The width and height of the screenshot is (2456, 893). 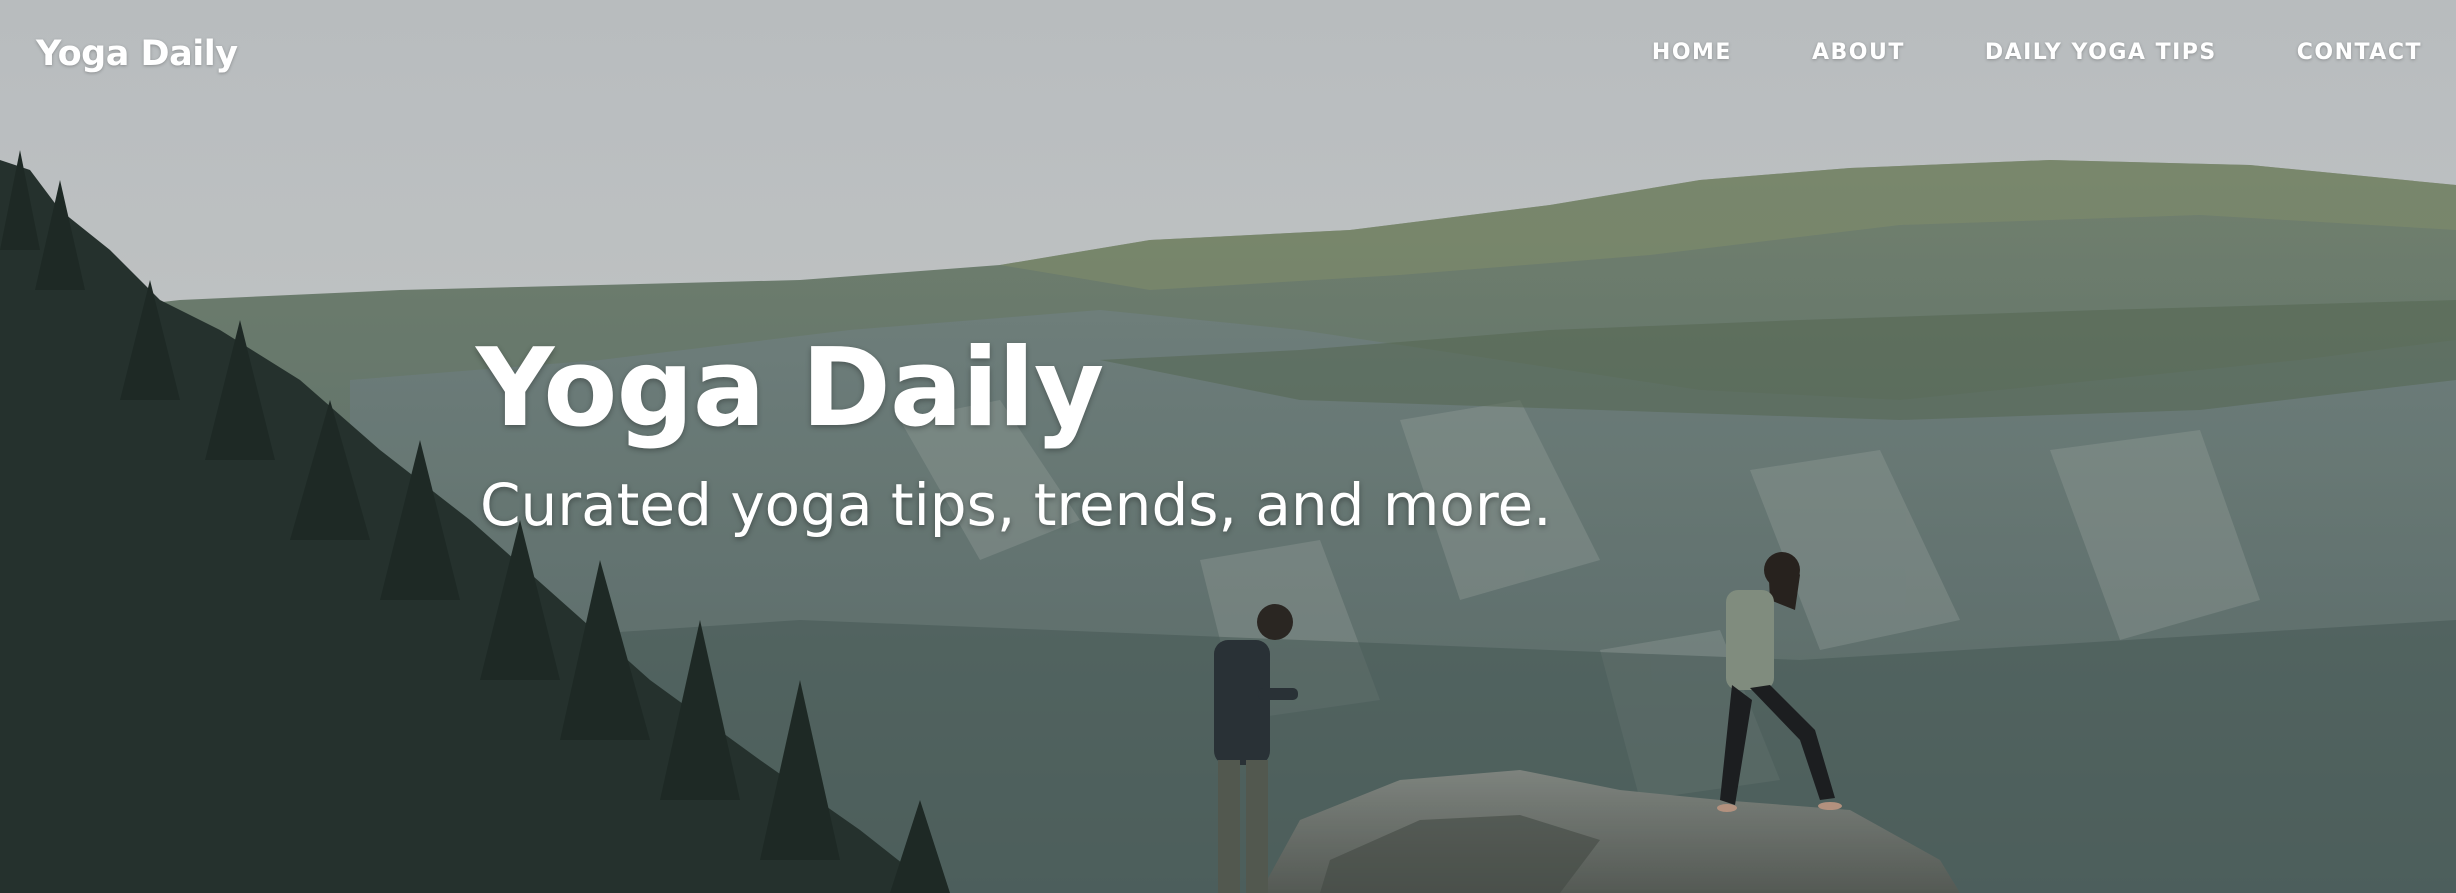 I want to click on nav-item-daily-yoga-tips: DAILY YOGA TIPS, so click(x=2101, y=52).